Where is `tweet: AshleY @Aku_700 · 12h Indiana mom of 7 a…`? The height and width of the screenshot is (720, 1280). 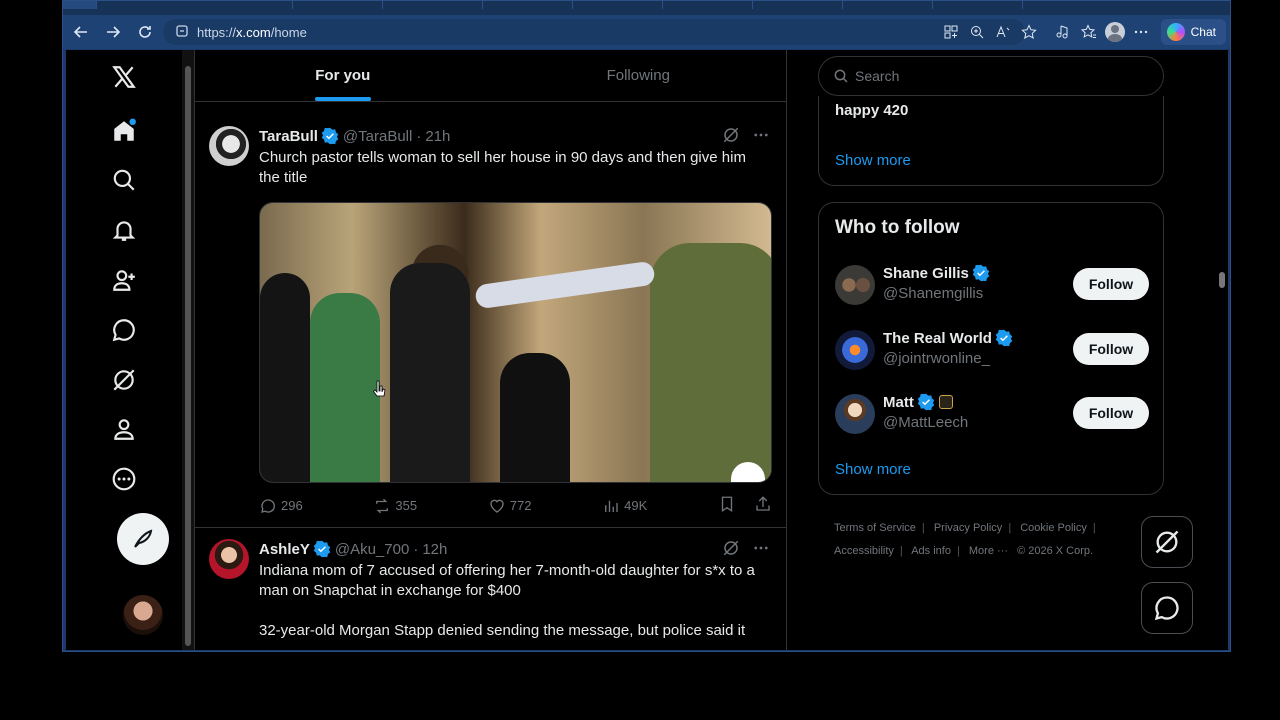
tweet: AshleY @Aku_700 · 12h Indiana mom of 7 a… is located at coordinates (490, 588).